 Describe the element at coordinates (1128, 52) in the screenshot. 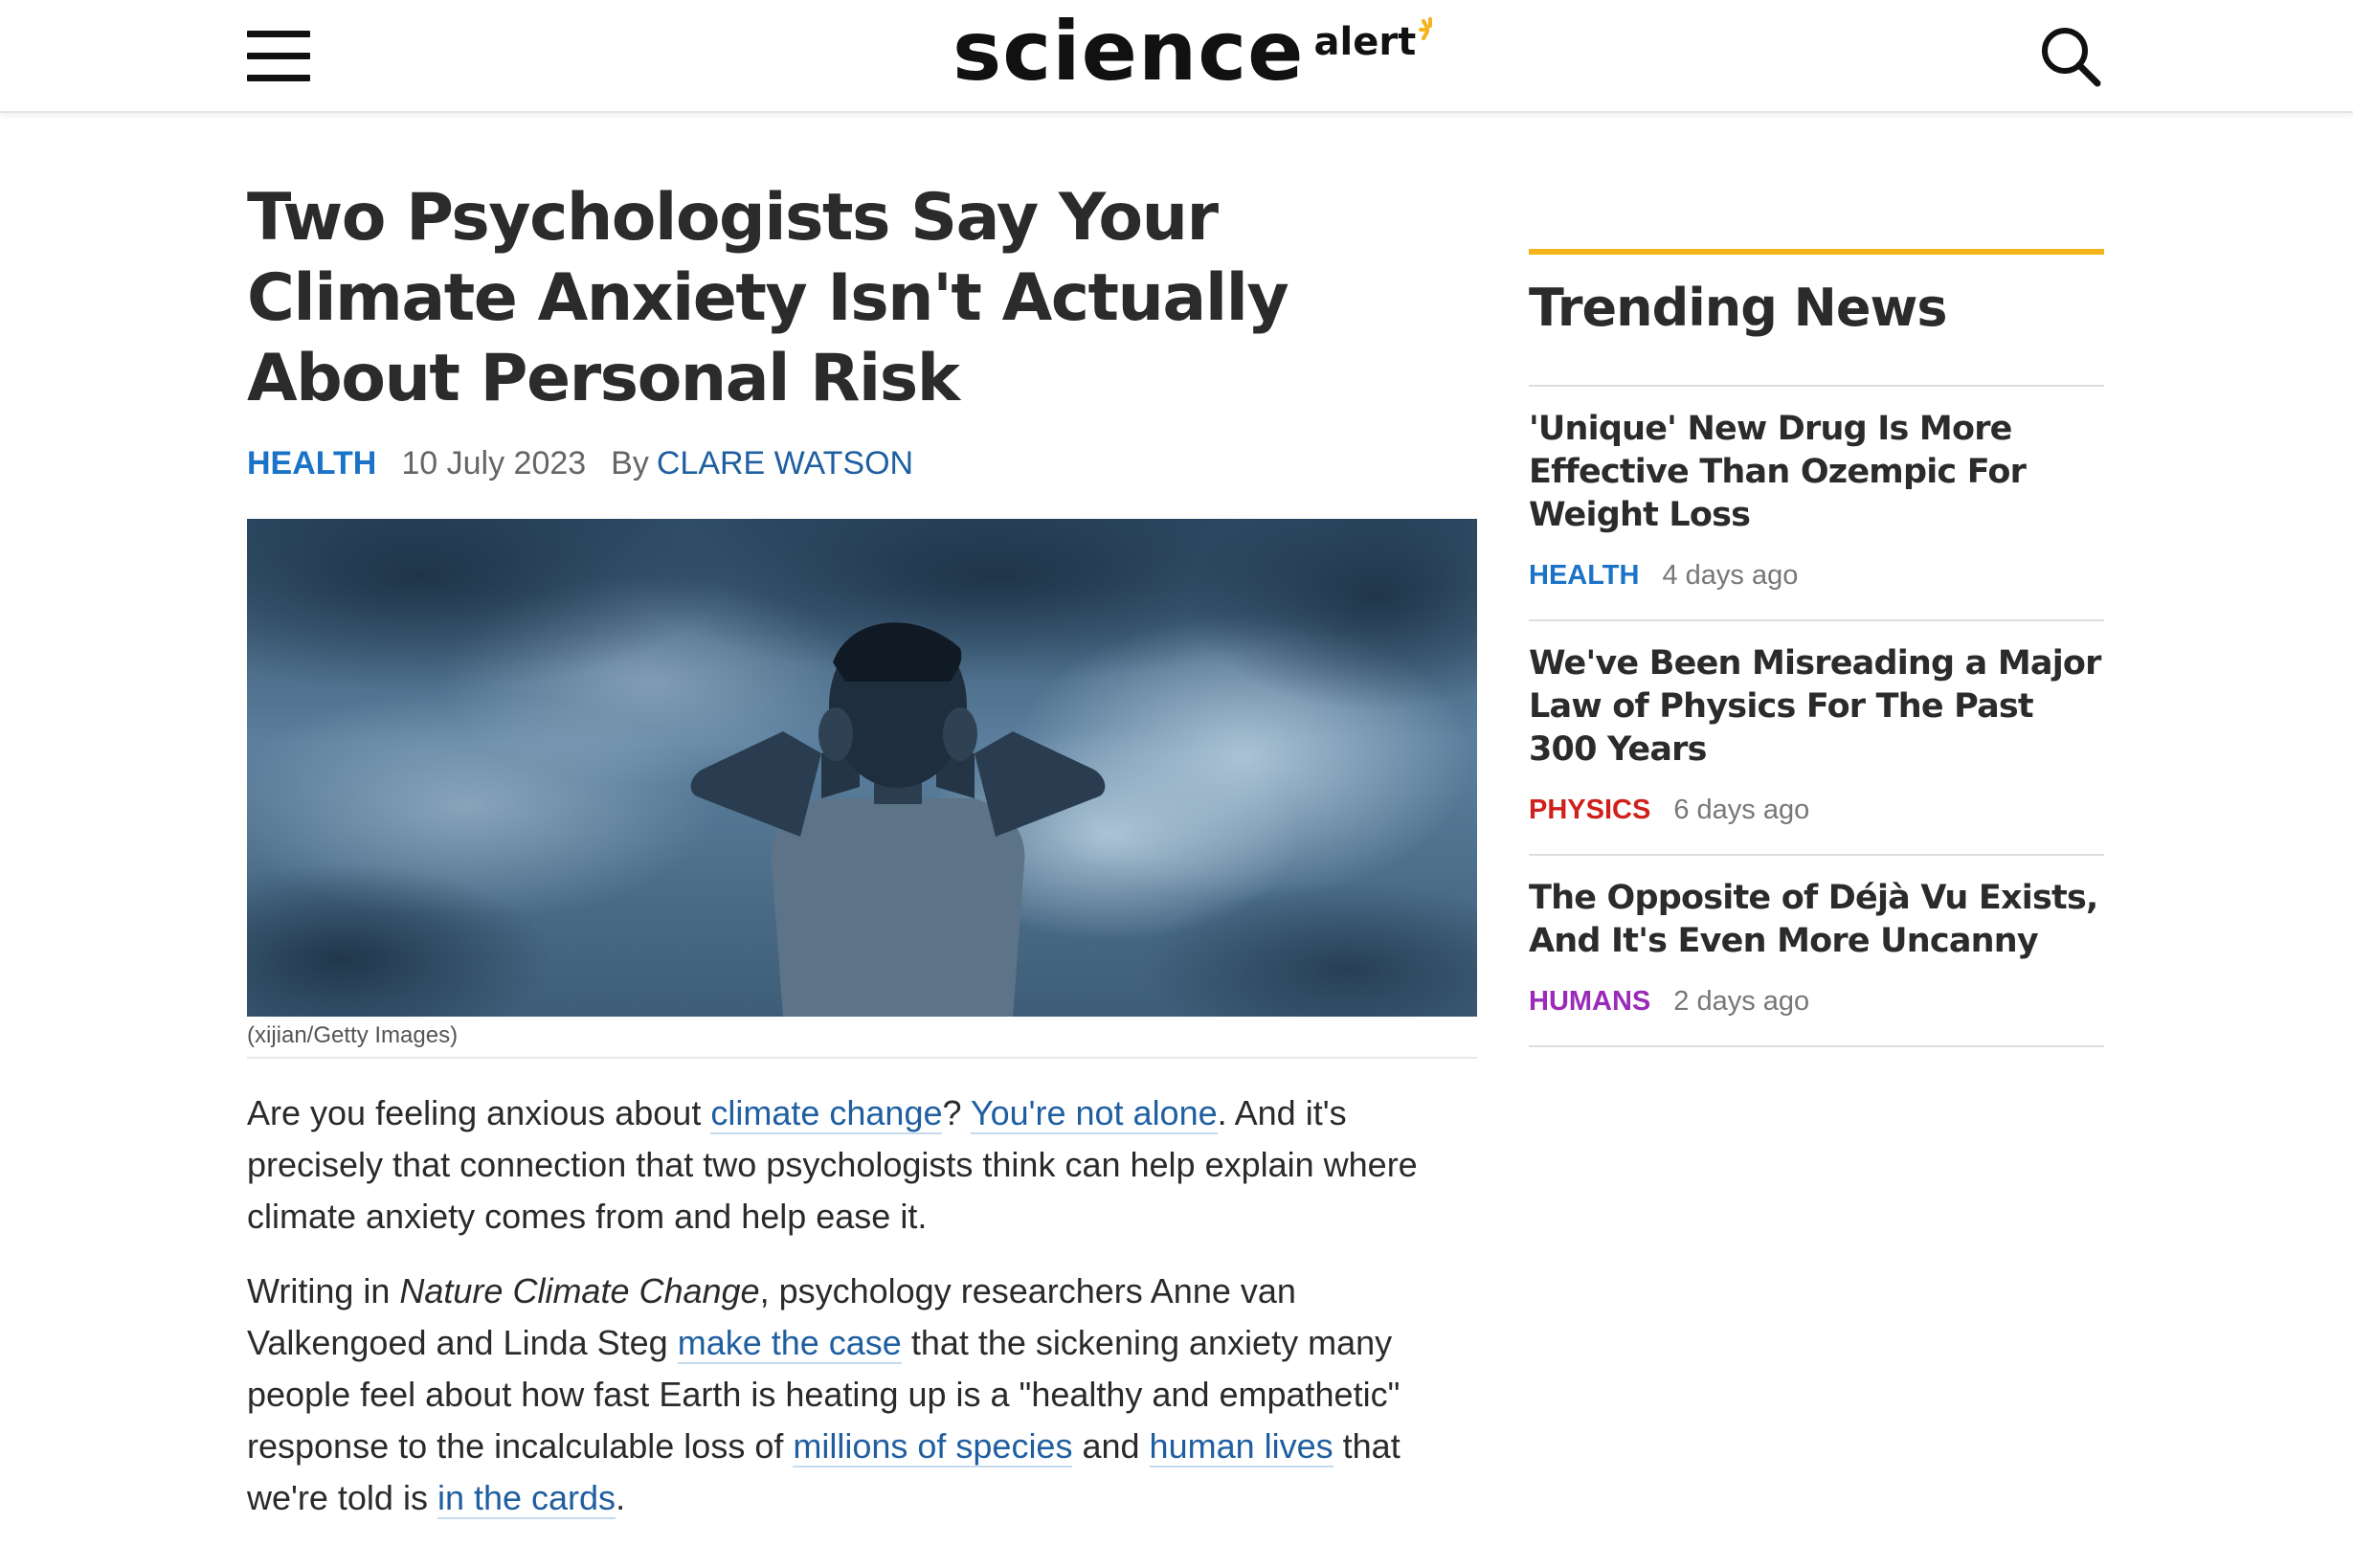

I see `logo-main-text: science` at that location.